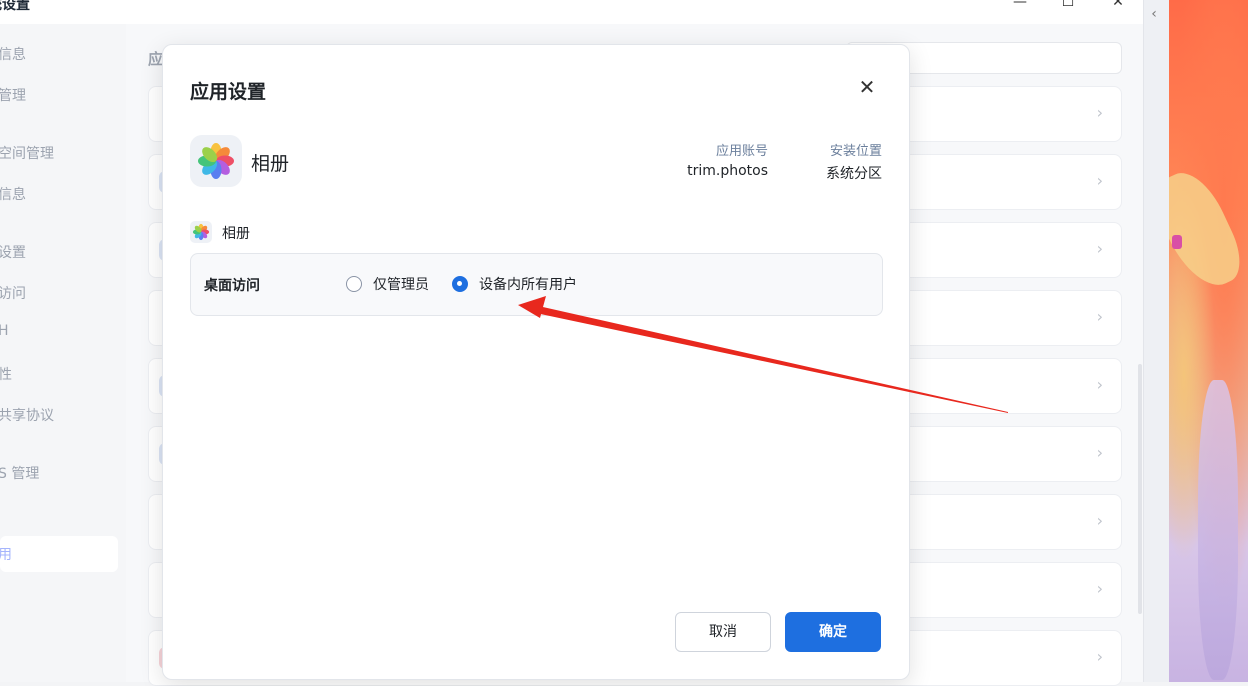 Image resolution: width=1248 pixels, height=686 pixels. Describe the element at coordinates (27, 415) in the screenshot. I see `sidebar-item: 共享协议` at that location.